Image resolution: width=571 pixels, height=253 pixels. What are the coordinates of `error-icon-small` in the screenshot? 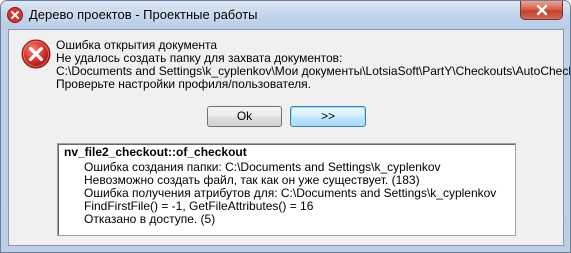 It's located at (15, 15).